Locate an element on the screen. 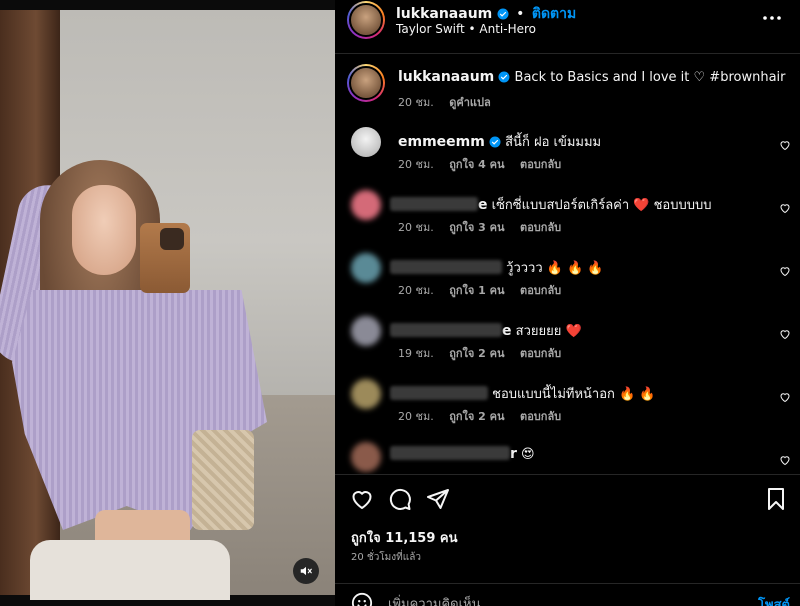  comment-meta: 19 ชม. ถูกใจ 2 คน ตอบกลับ is located at coordinates (485, 353).